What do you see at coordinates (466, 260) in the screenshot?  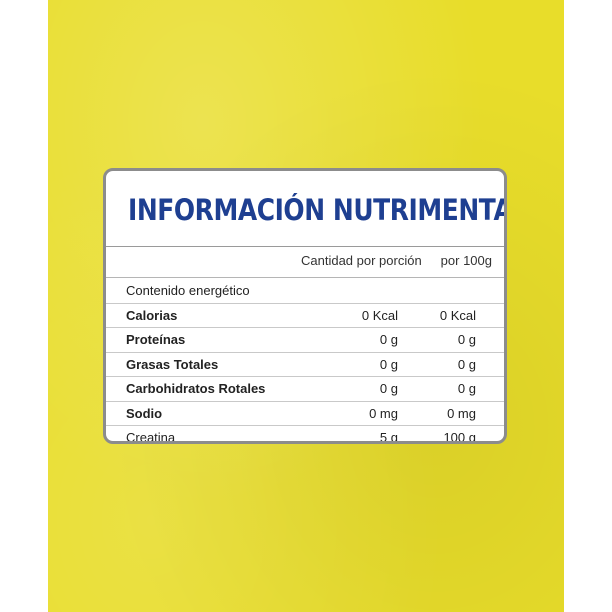 I see `column-header-per-100g: por 100g` at bounding box center [466, 260].